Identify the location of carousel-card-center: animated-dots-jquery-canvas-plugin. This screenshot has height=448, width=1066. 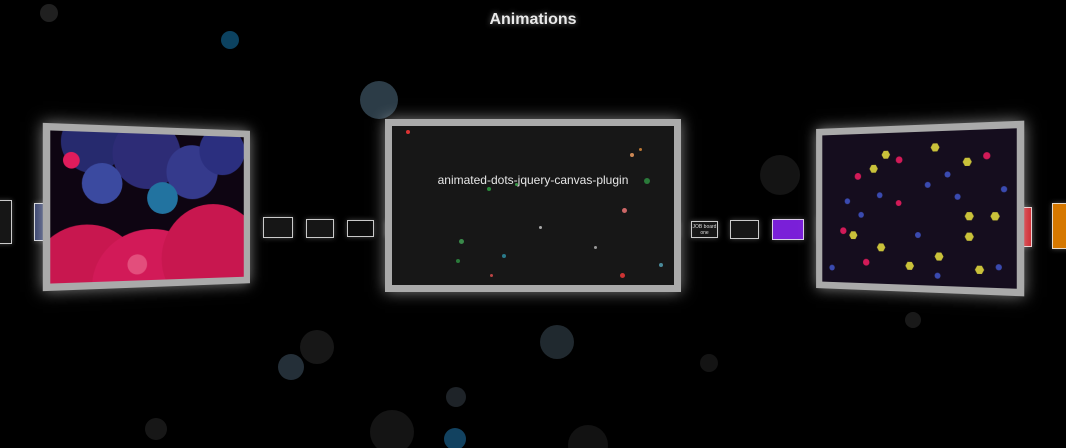
(533, 205).